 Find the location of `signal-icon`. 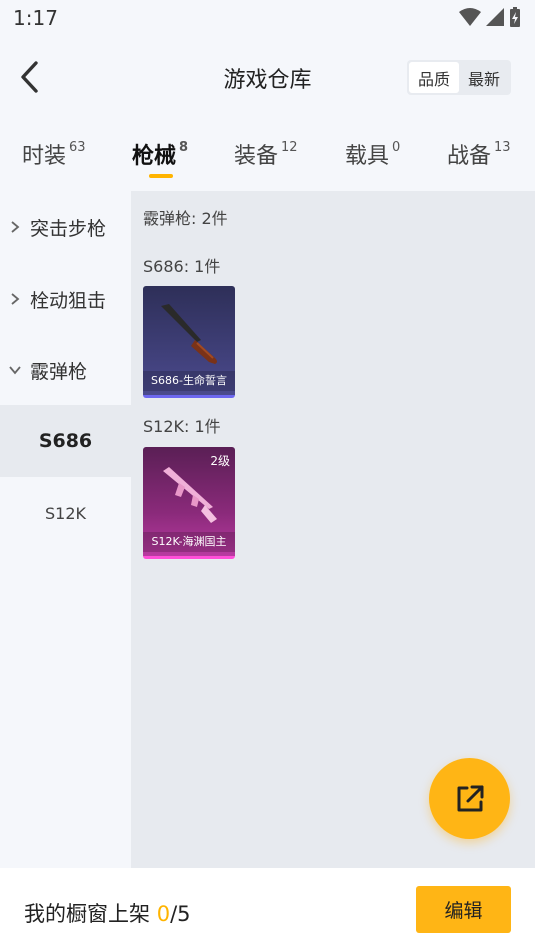

signal-icon is located at coordinates (495, 17).